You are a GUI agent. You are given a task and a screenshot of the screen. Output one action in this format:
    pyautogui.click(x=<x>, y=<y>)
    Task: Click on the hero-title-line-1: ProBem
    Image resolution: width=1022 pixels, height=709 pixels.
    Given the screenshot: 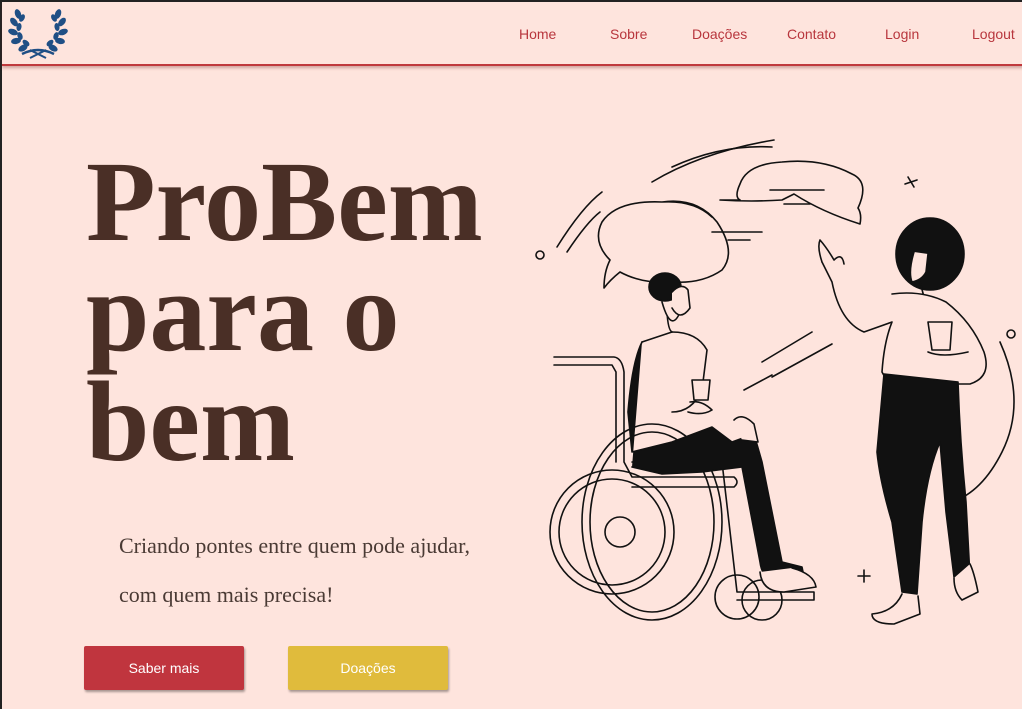 What is the action you would take?
    pyautogui.click(x=284, y=201)
    